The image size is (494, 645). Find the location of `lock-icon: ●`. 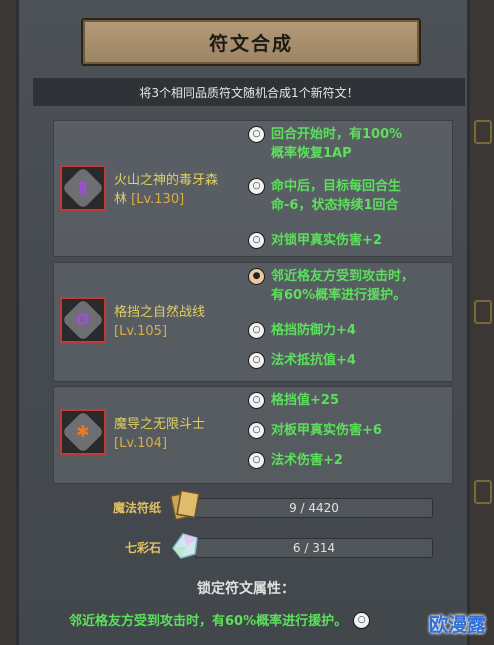

lock-icon: ● is located at coordinates (256, 276).